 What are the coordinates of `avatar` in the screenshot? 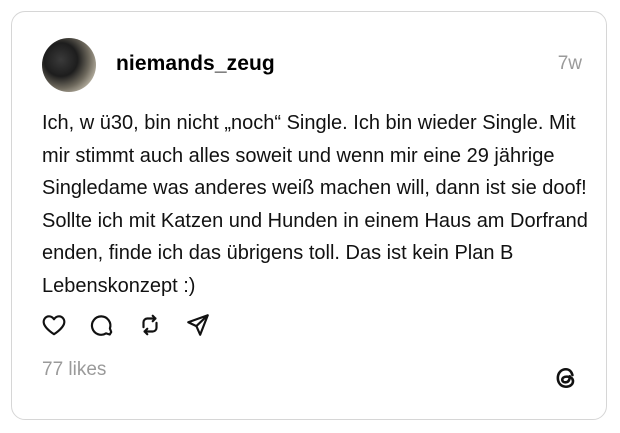 It's located at (69, 65).